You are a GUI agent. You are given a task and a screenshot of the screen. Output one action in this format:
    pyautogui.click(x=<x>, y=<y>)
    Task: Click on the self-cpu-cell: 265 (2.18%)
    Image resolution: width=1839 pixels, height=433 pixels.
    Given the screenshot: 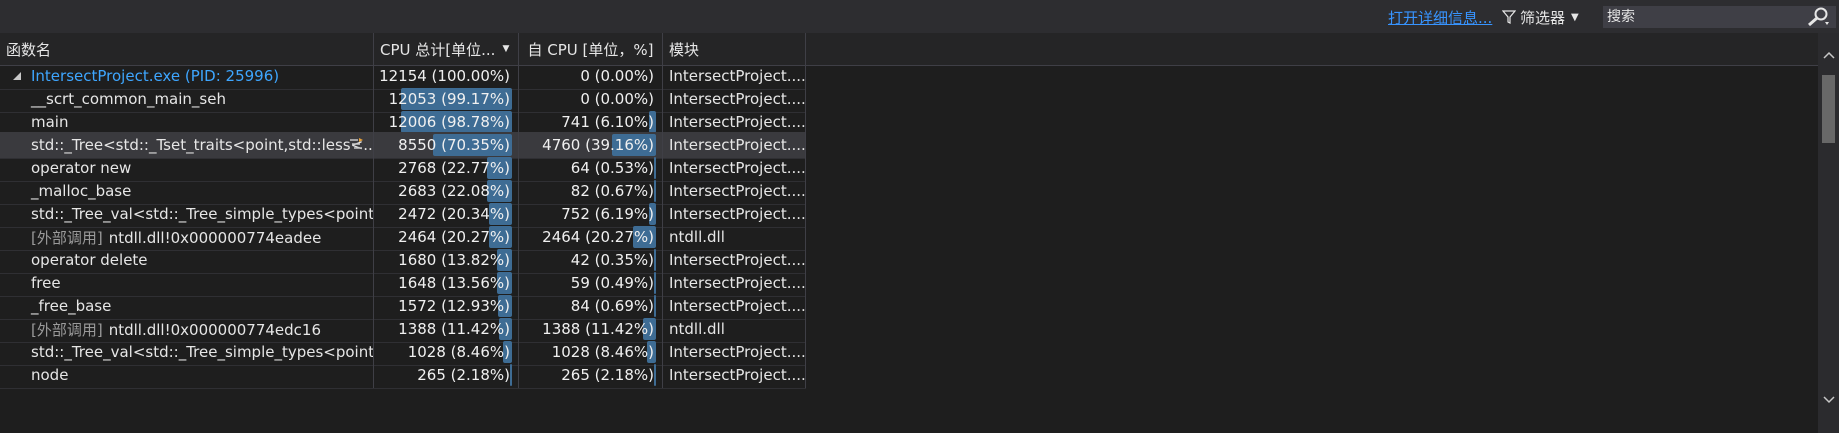 What is the action you would take?
    pyautogui.click(x=591, y=375)
    